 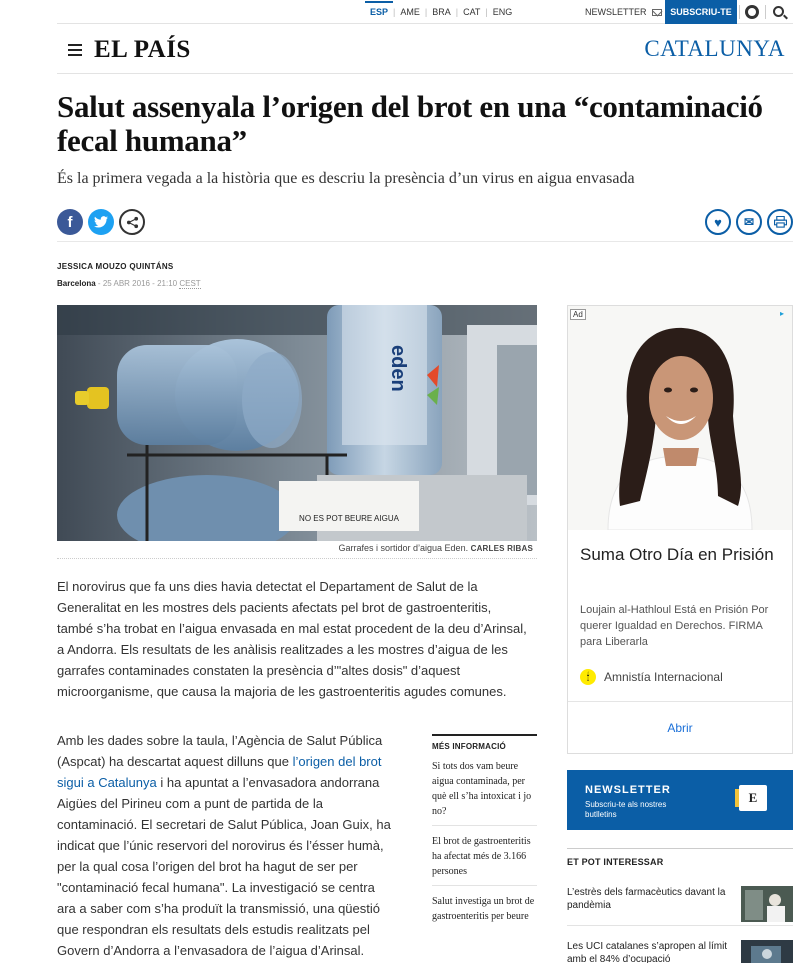 I want to click on facebook-share-icon: f, so click(x=70, y=222).